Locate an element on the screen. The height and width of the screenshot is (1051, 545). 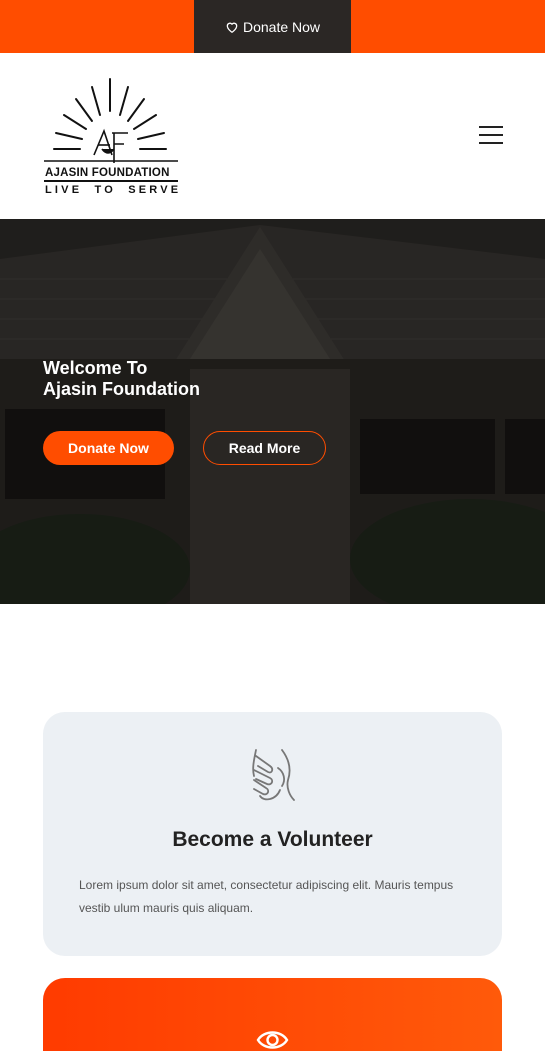
logo-divider is located at coordinates (111, 181).